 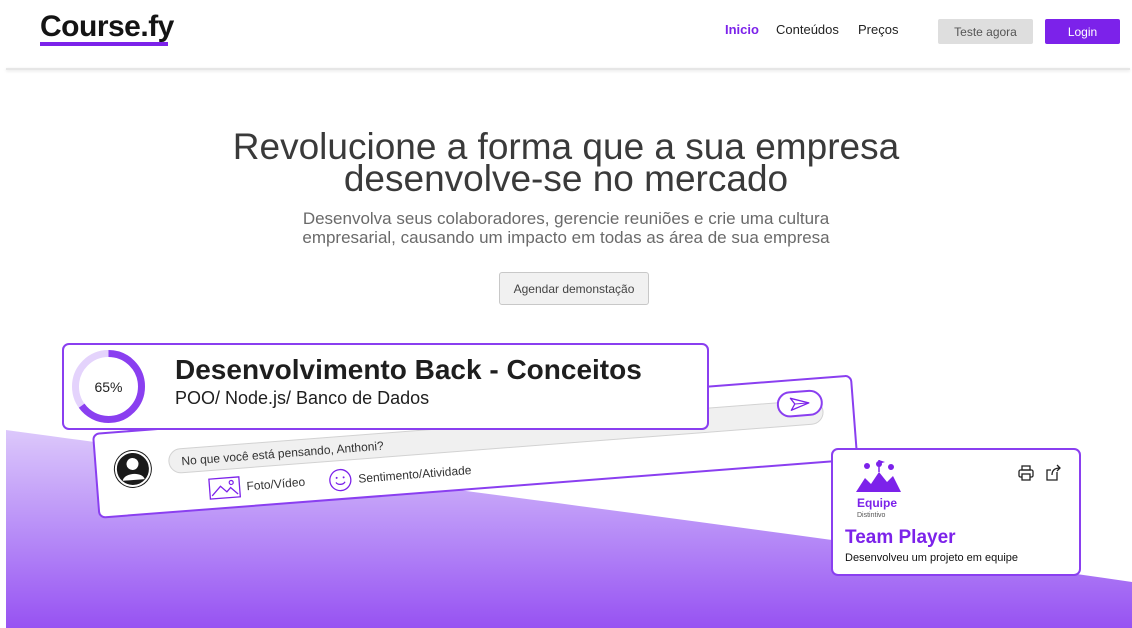 What do you see at coordinates (877, 503) in the screenshot?
I see `badge-logo-label: Equipe` at bounding box center [877, 503].